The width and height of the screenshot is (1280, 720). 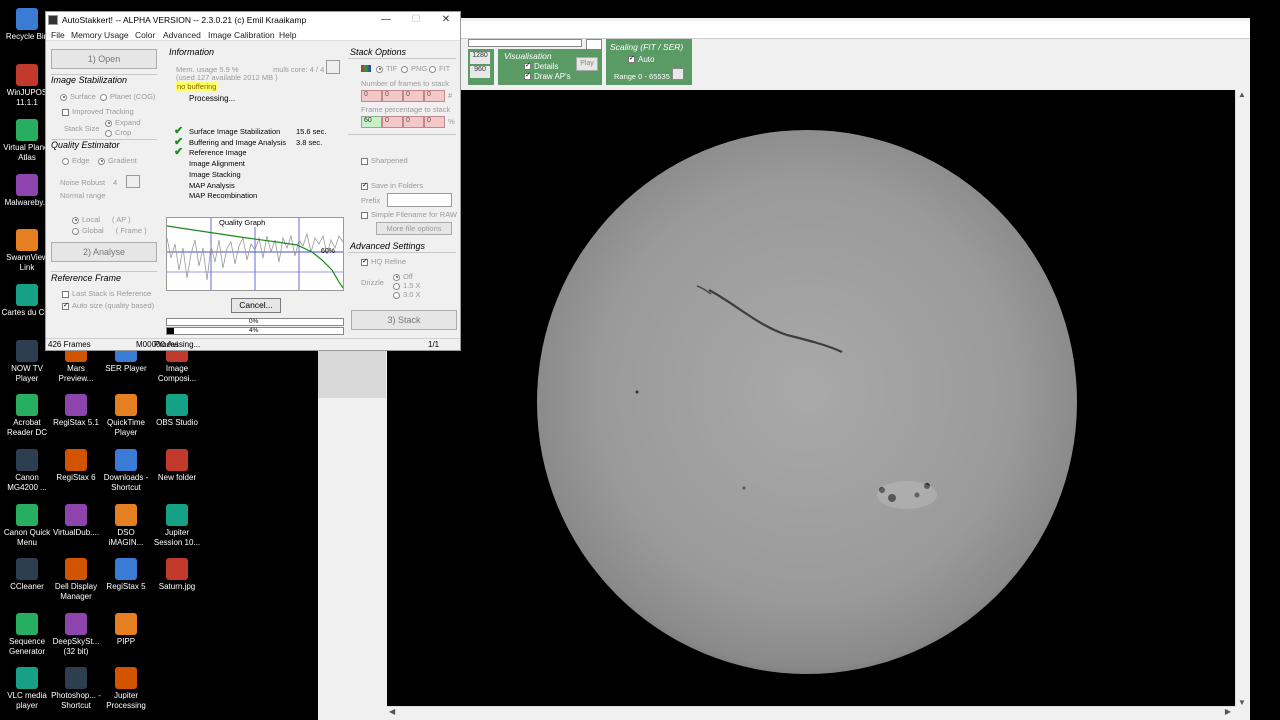 I want to click on desktop-icon-photoshop: Photoshop... - Shortcut, so click(x=76, y=689).